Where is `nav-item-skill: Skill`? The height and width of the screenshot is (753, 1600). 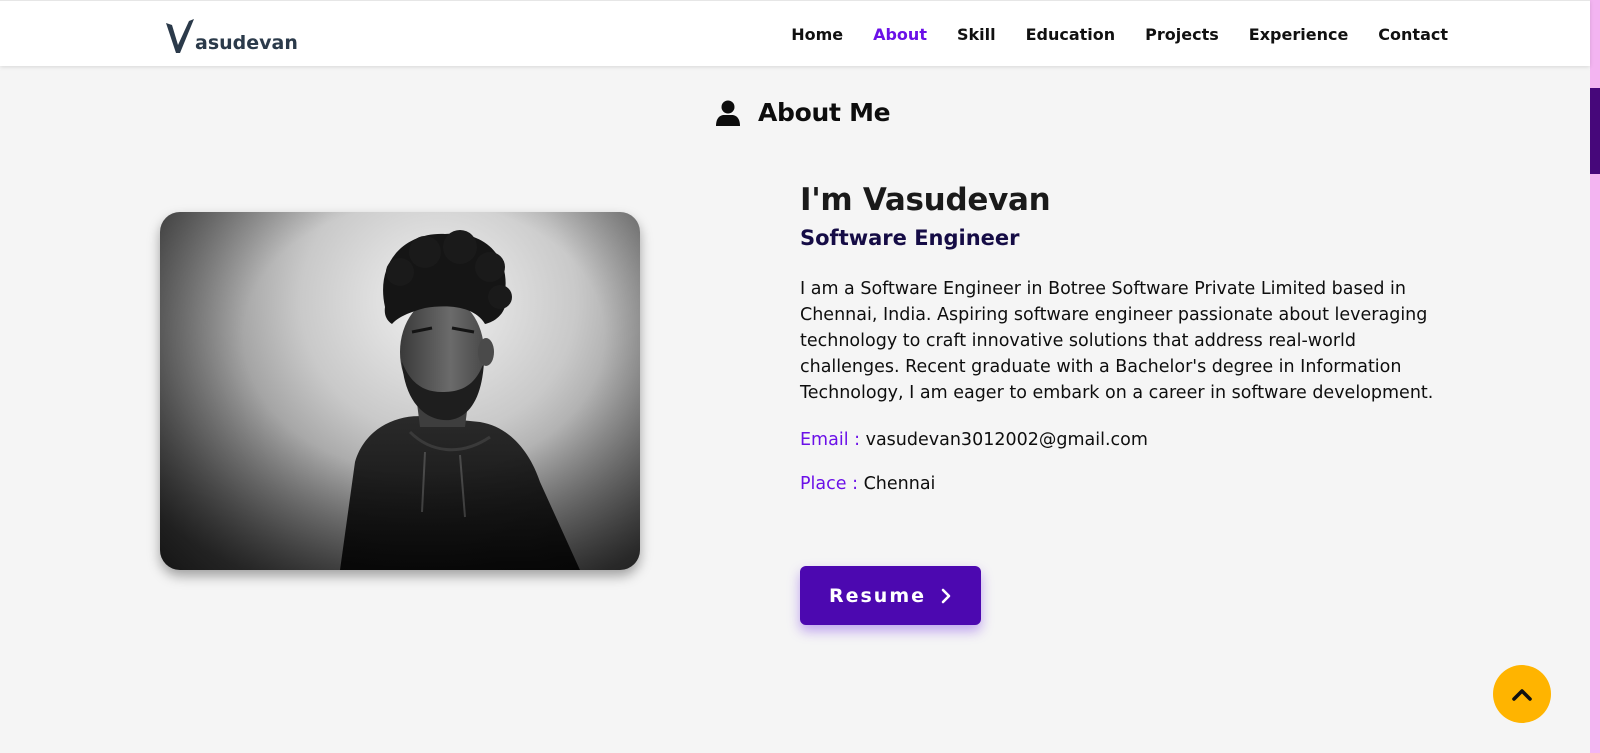 nav-item-skill: Skill is located at coordinates (976, 34).